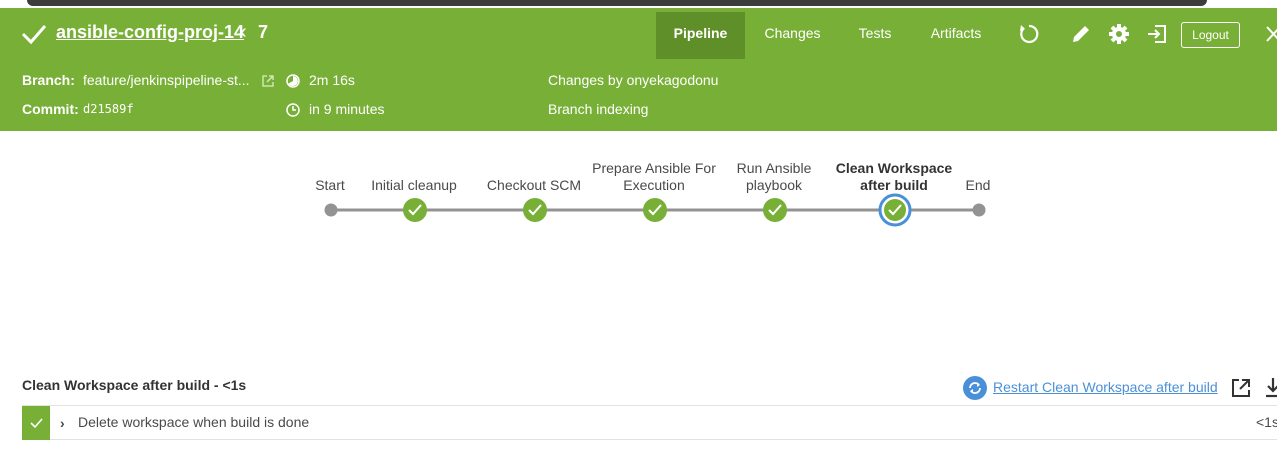 The image size is (1277, 471). What do you see at coordinates (34, 35) in the screenshot?
I see `success-check-icon` at bounding box center [34, 35].